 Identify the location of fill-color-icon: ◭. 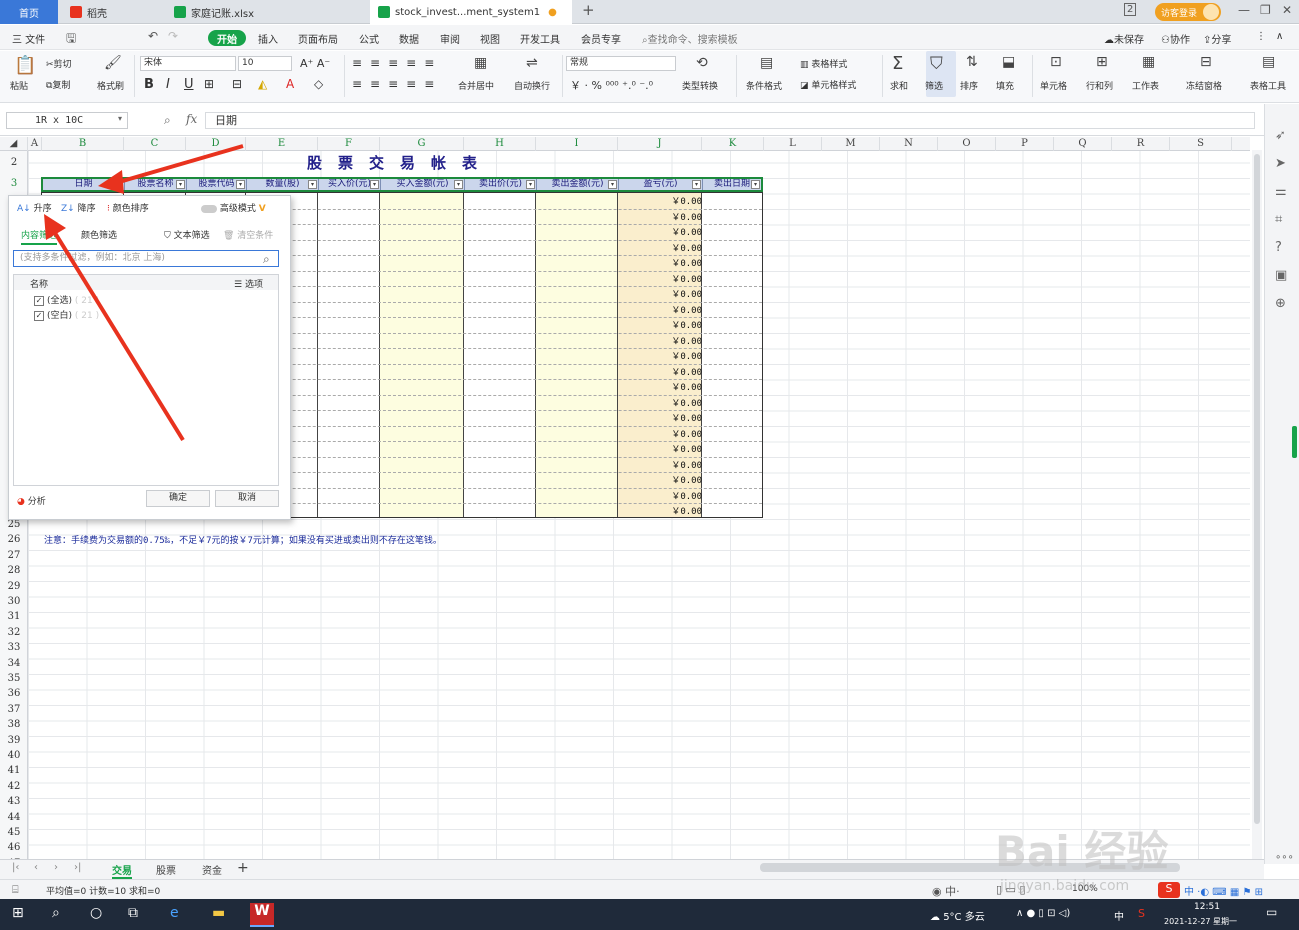
(262, 84).